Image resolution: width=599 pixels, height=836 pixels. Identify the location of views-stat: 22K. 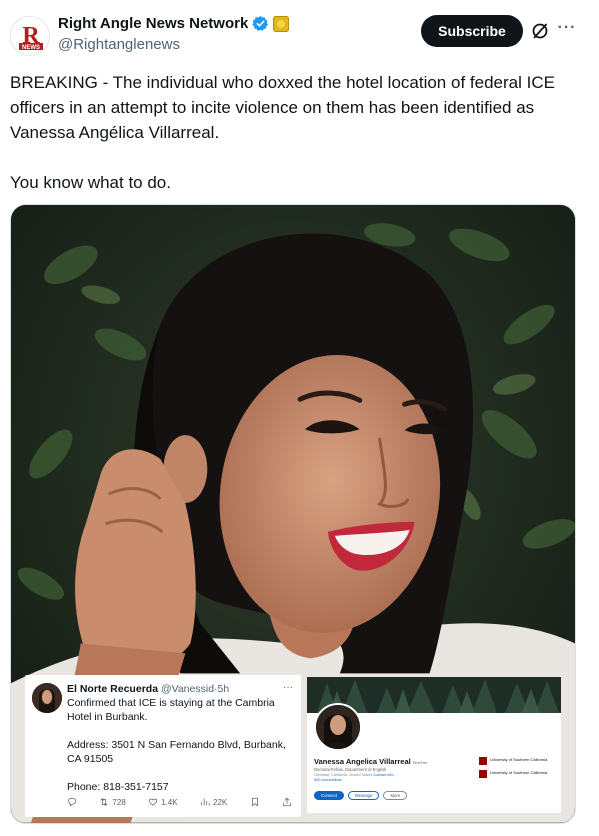
(213, 802).